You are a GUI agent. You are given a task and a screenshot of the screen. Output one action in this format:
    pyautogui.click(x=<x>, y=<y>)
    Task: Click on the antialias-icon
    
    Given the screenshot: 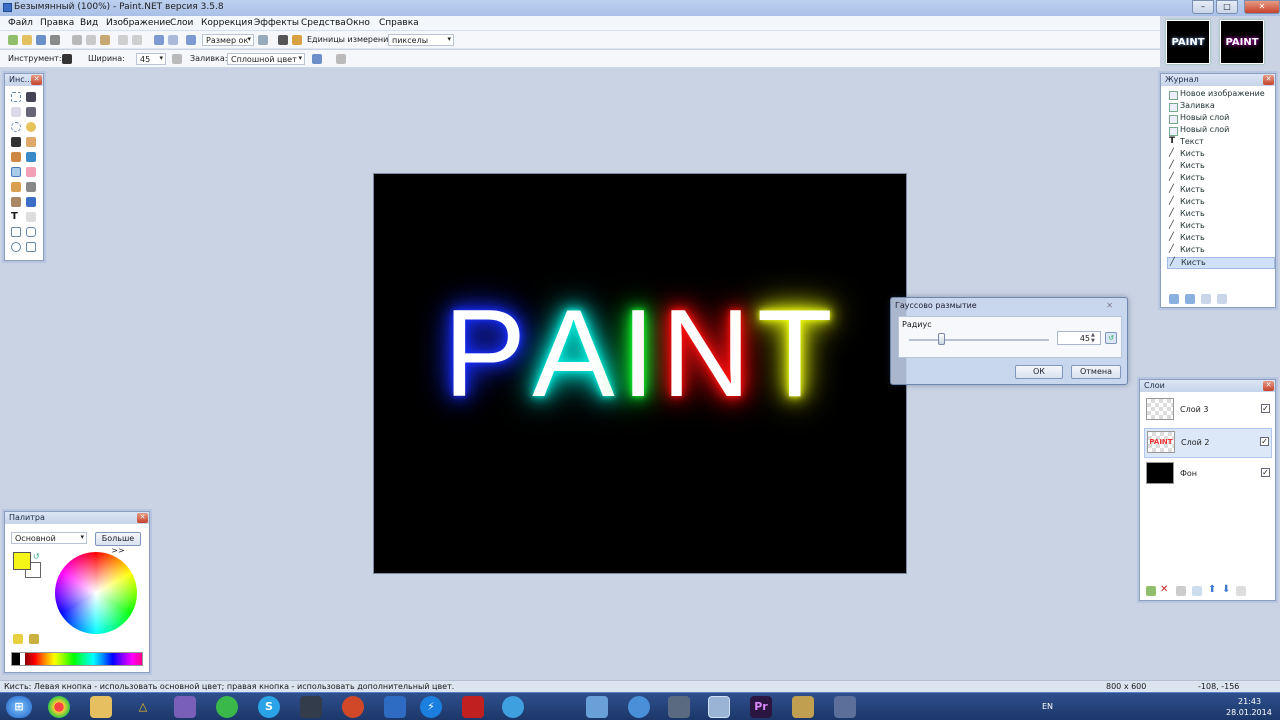 What is the action you would take?
    pyautogui.click(x=177, y=59)
    